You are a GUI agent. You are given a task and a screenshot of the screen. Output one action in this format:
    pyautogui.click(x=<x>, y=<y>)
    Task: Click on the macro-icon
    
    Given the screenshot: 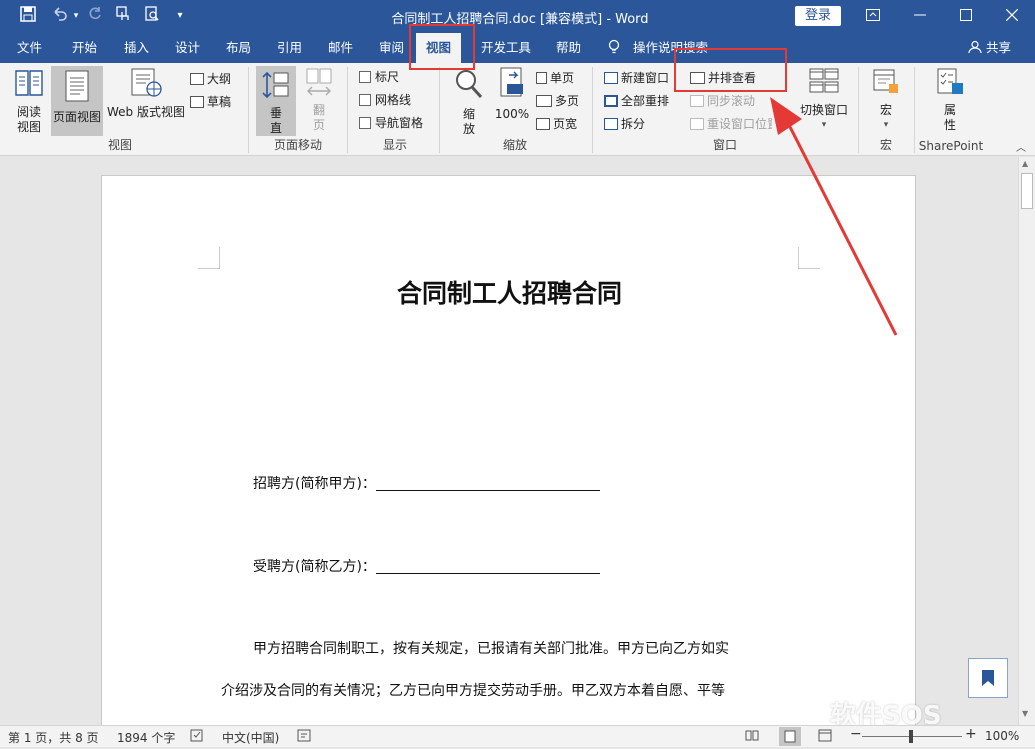 What is the action you would take?
    pyautogui.click(x=885, y=81)
    